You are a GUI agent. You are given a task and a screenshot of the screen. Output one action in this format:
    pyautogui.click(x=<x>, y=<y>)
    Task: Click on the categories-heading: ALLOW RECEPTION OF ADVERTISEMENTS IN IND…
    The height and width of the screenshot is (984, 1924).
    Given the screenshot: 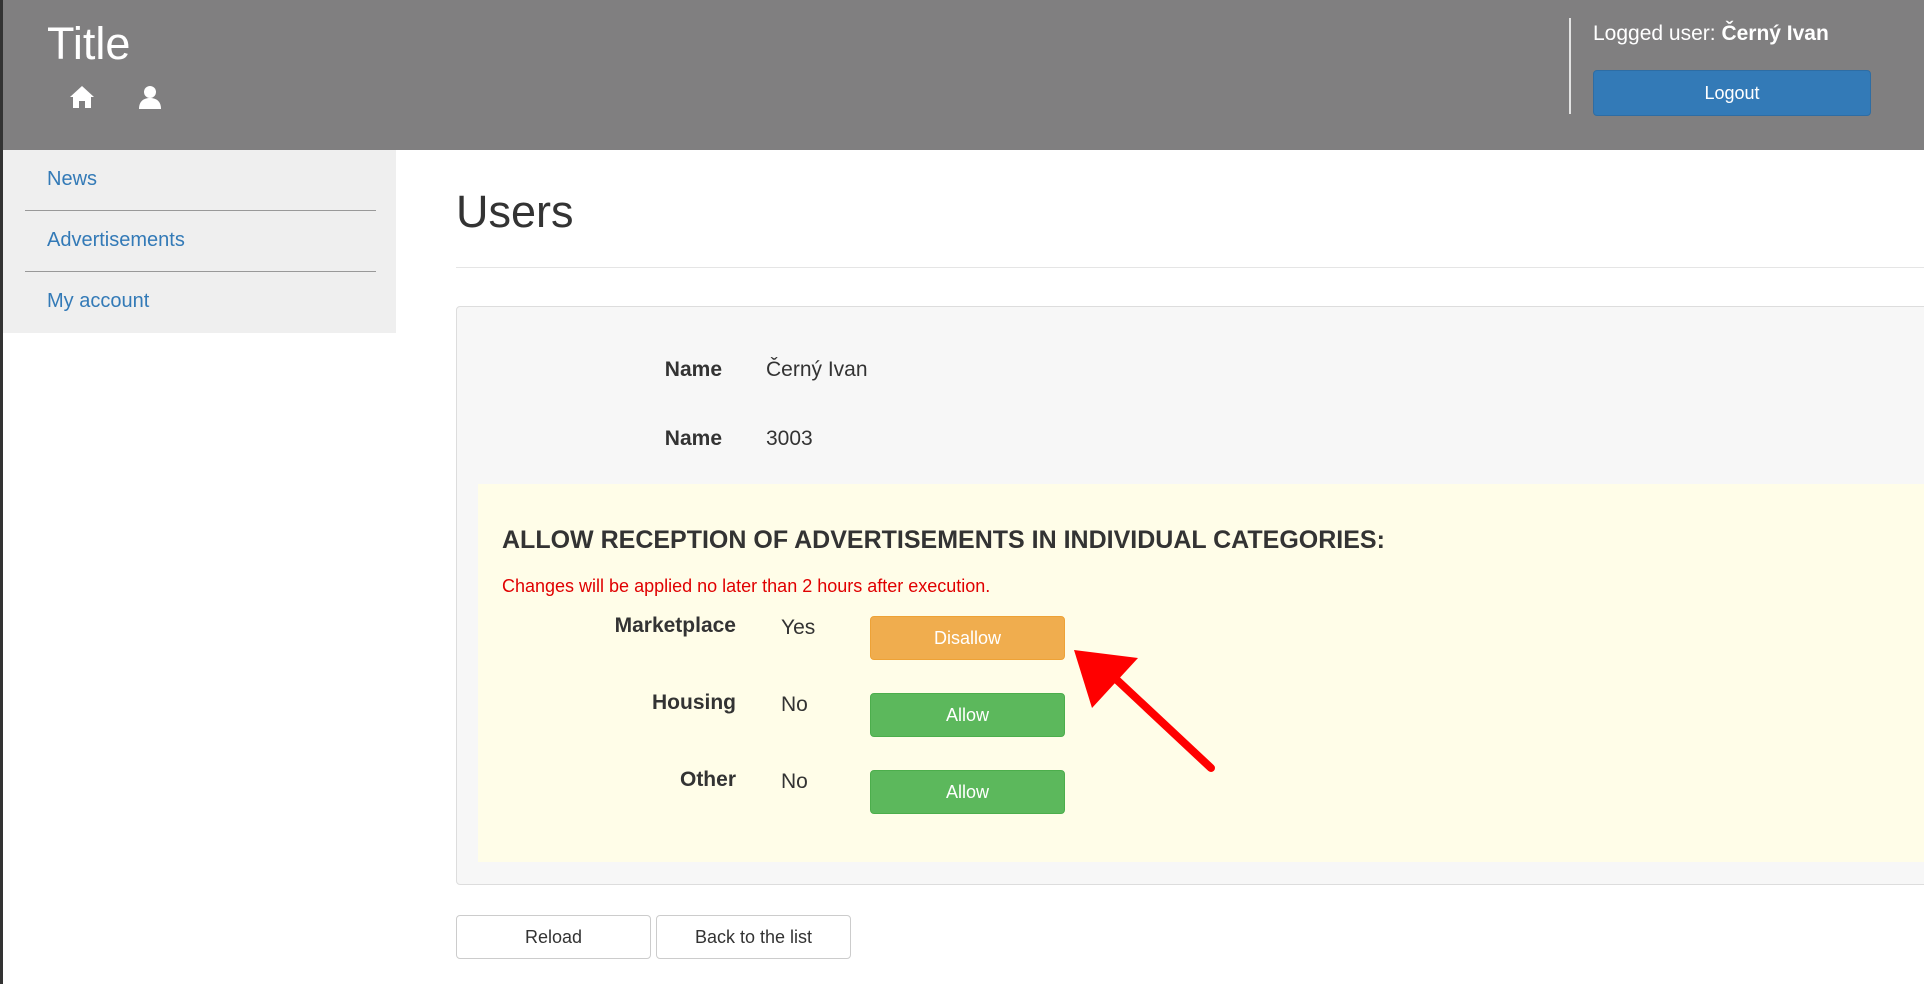 What is the action you would take?
    pyautogui.click(x=943, y=540)
    